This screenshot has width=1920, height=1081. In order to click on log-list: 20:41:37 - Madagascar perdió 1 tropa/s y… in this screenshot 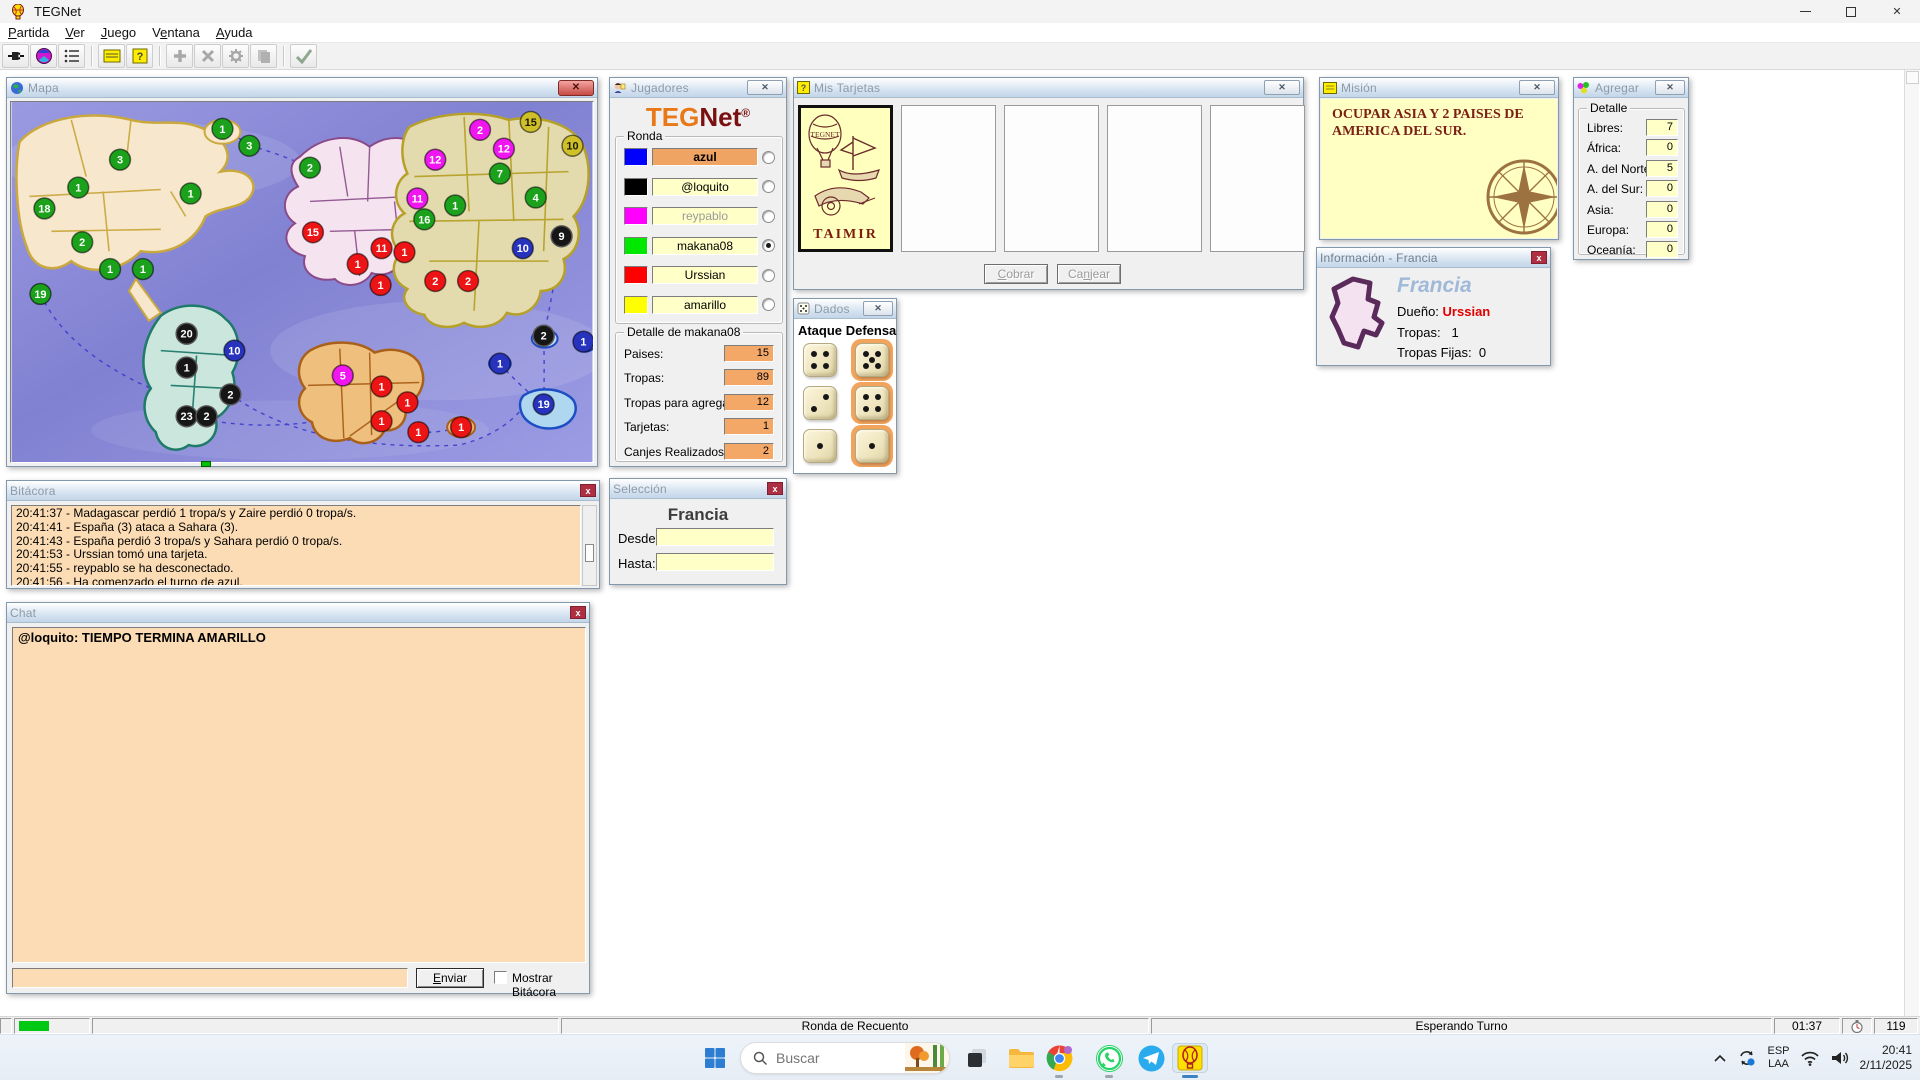, I will do `click(296, 545)`.